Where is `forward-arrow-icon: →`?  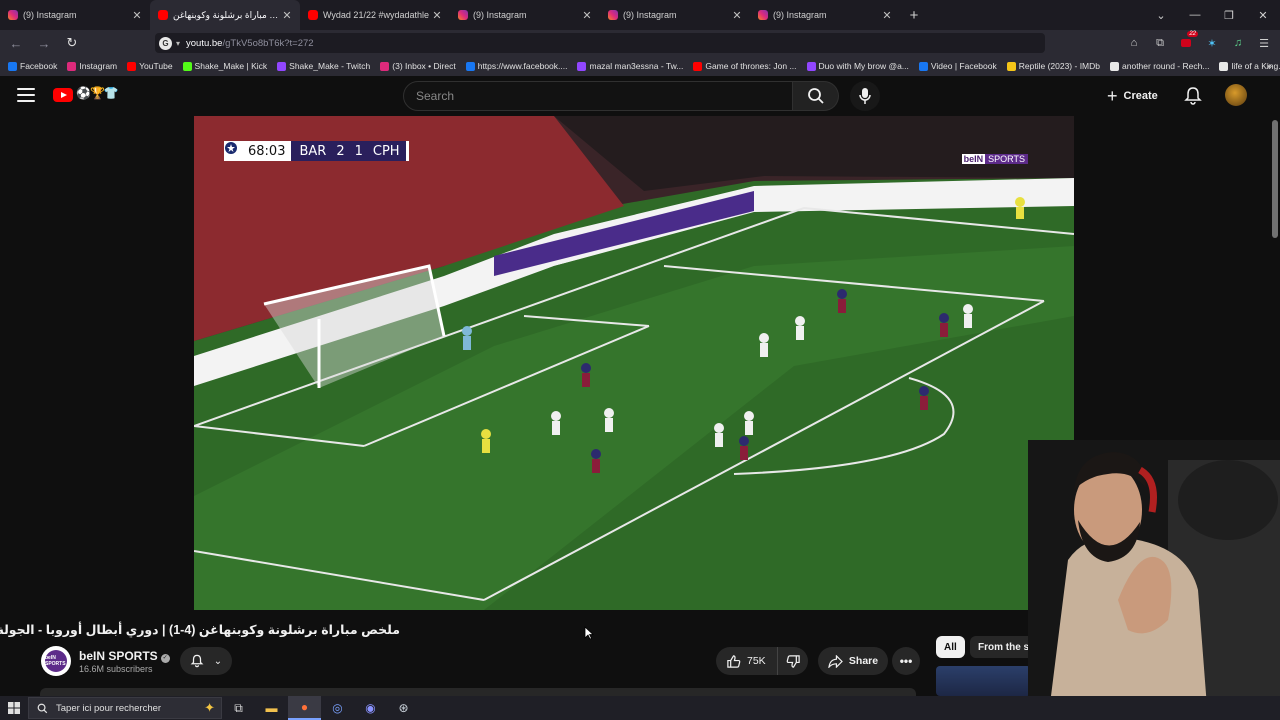
forward-arrow-icon: → is located at coordinates (44, 43).